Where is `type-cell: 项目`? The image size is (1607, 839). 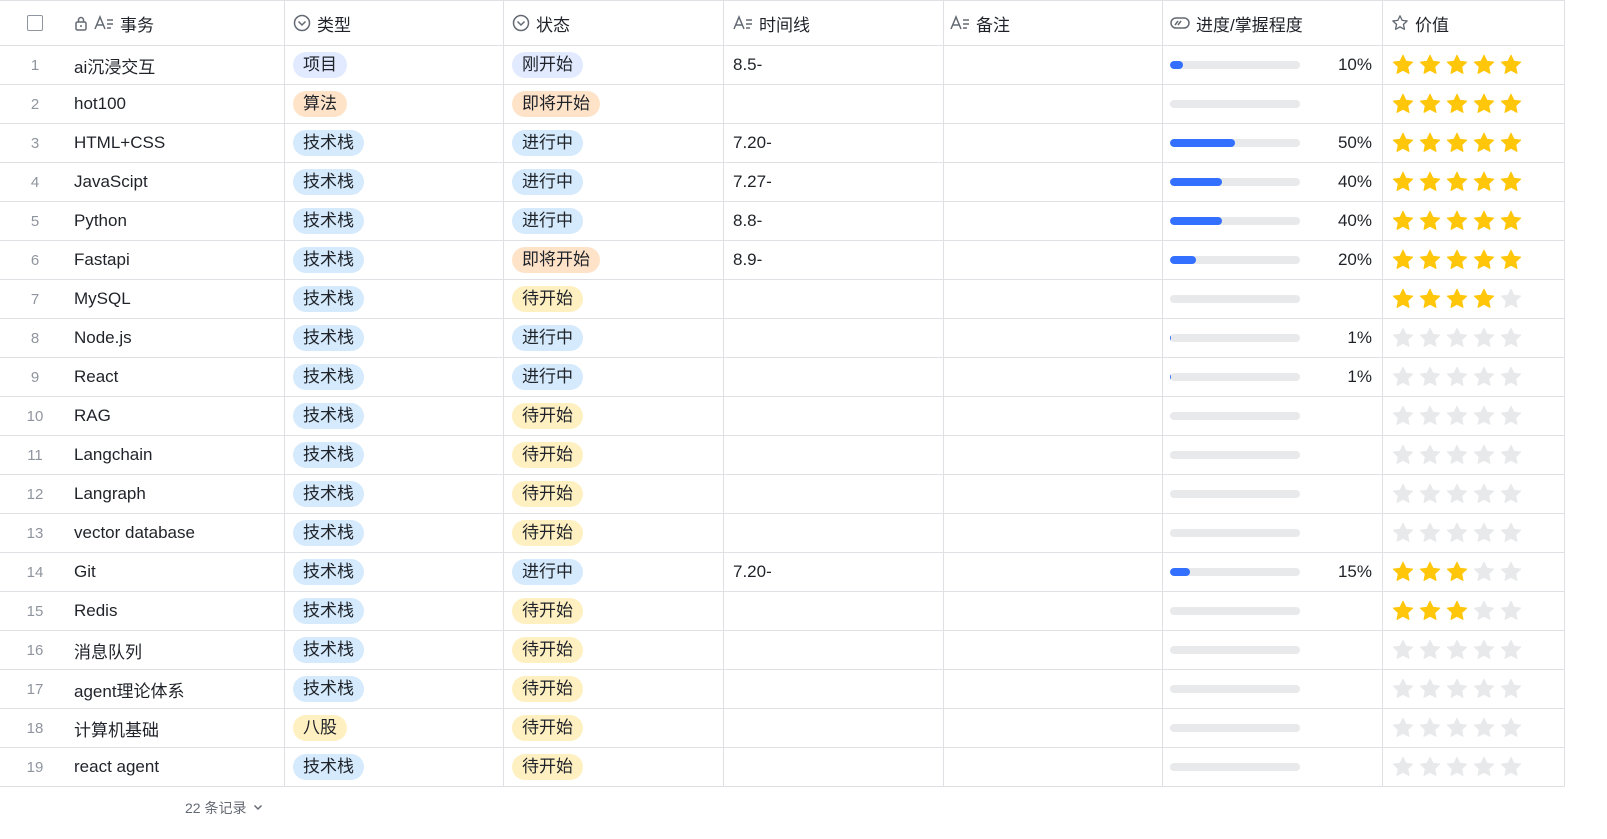
type-cell: 项目 is located at coordinates (393, 65).